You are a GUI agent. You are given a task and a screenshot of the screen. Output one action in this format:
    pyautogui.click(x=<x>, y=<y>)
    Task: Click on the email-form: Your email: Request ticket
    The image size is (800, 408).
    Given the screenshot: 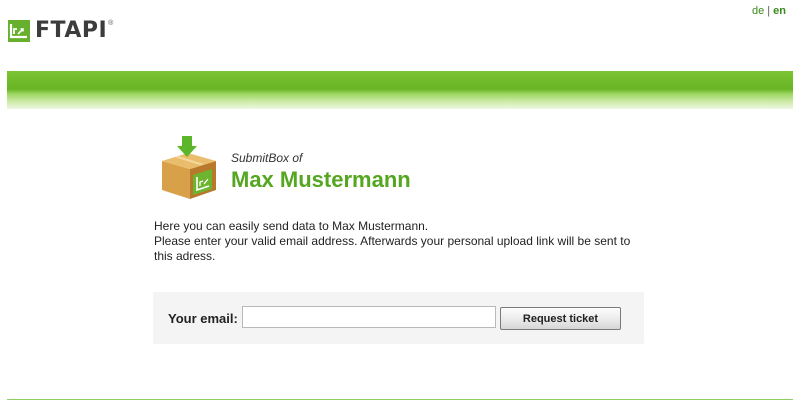 What is the action you would take?
    pyautogui.click(x=398, y=318)
    